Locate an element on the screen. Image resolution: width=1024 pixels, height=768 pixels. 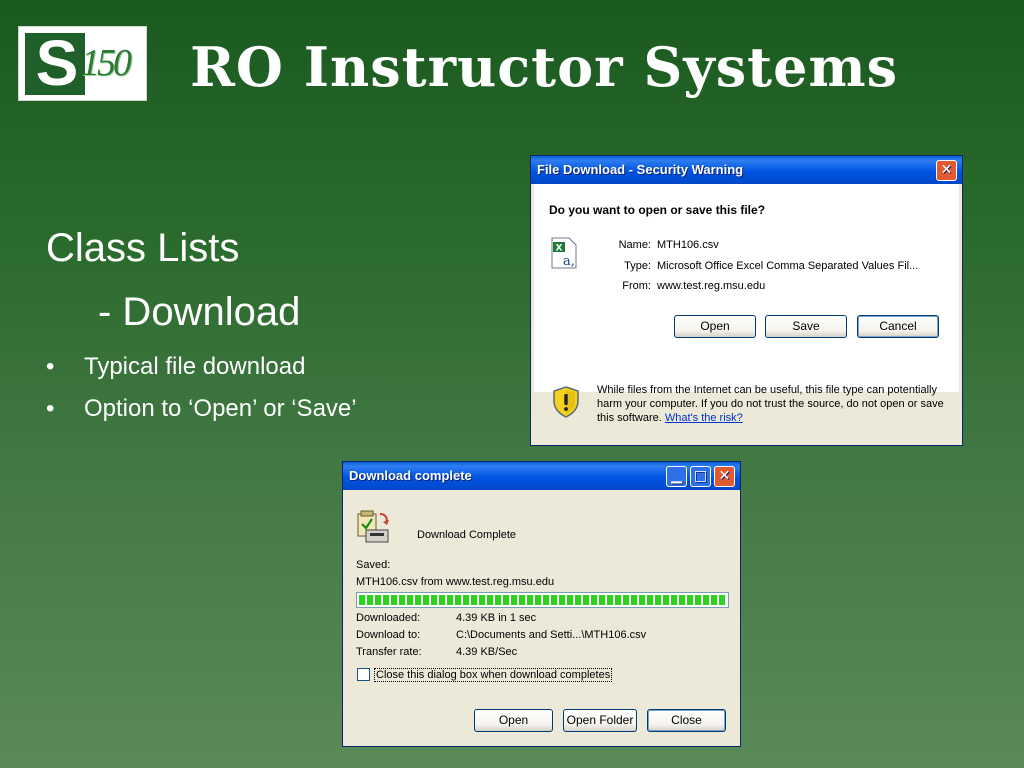
name-label: Name: is located at coordinates (634, 245).